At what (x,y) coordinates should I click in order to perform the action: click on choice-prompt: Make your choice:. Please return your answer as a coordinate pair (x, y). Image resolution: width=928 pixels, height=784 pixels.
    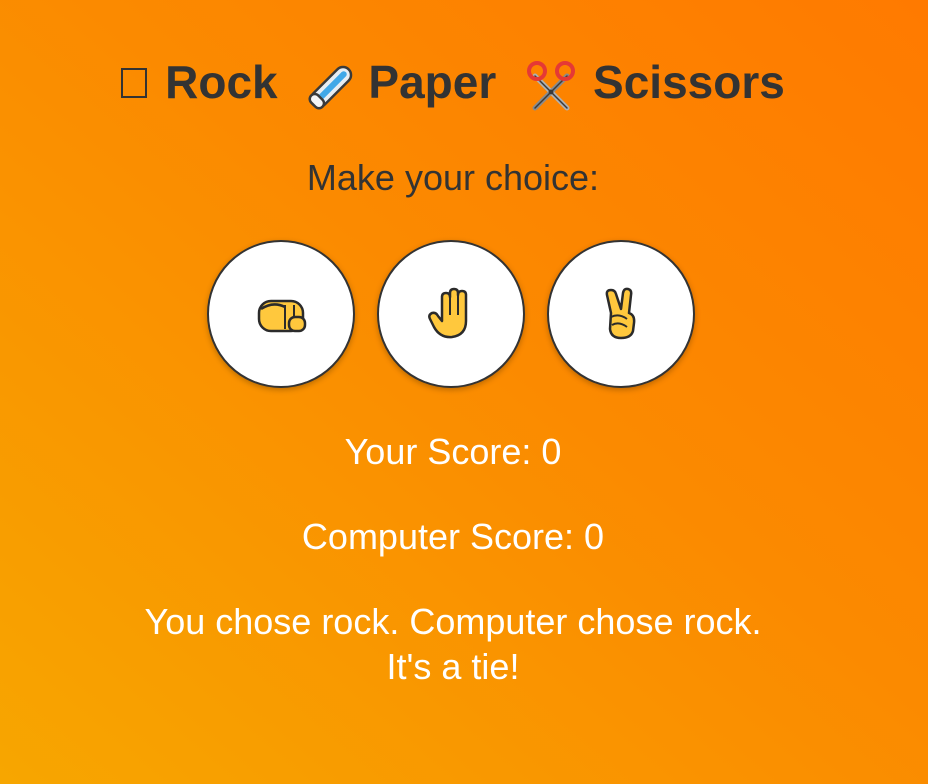
    Looking at the image, I should click on (453, 177).